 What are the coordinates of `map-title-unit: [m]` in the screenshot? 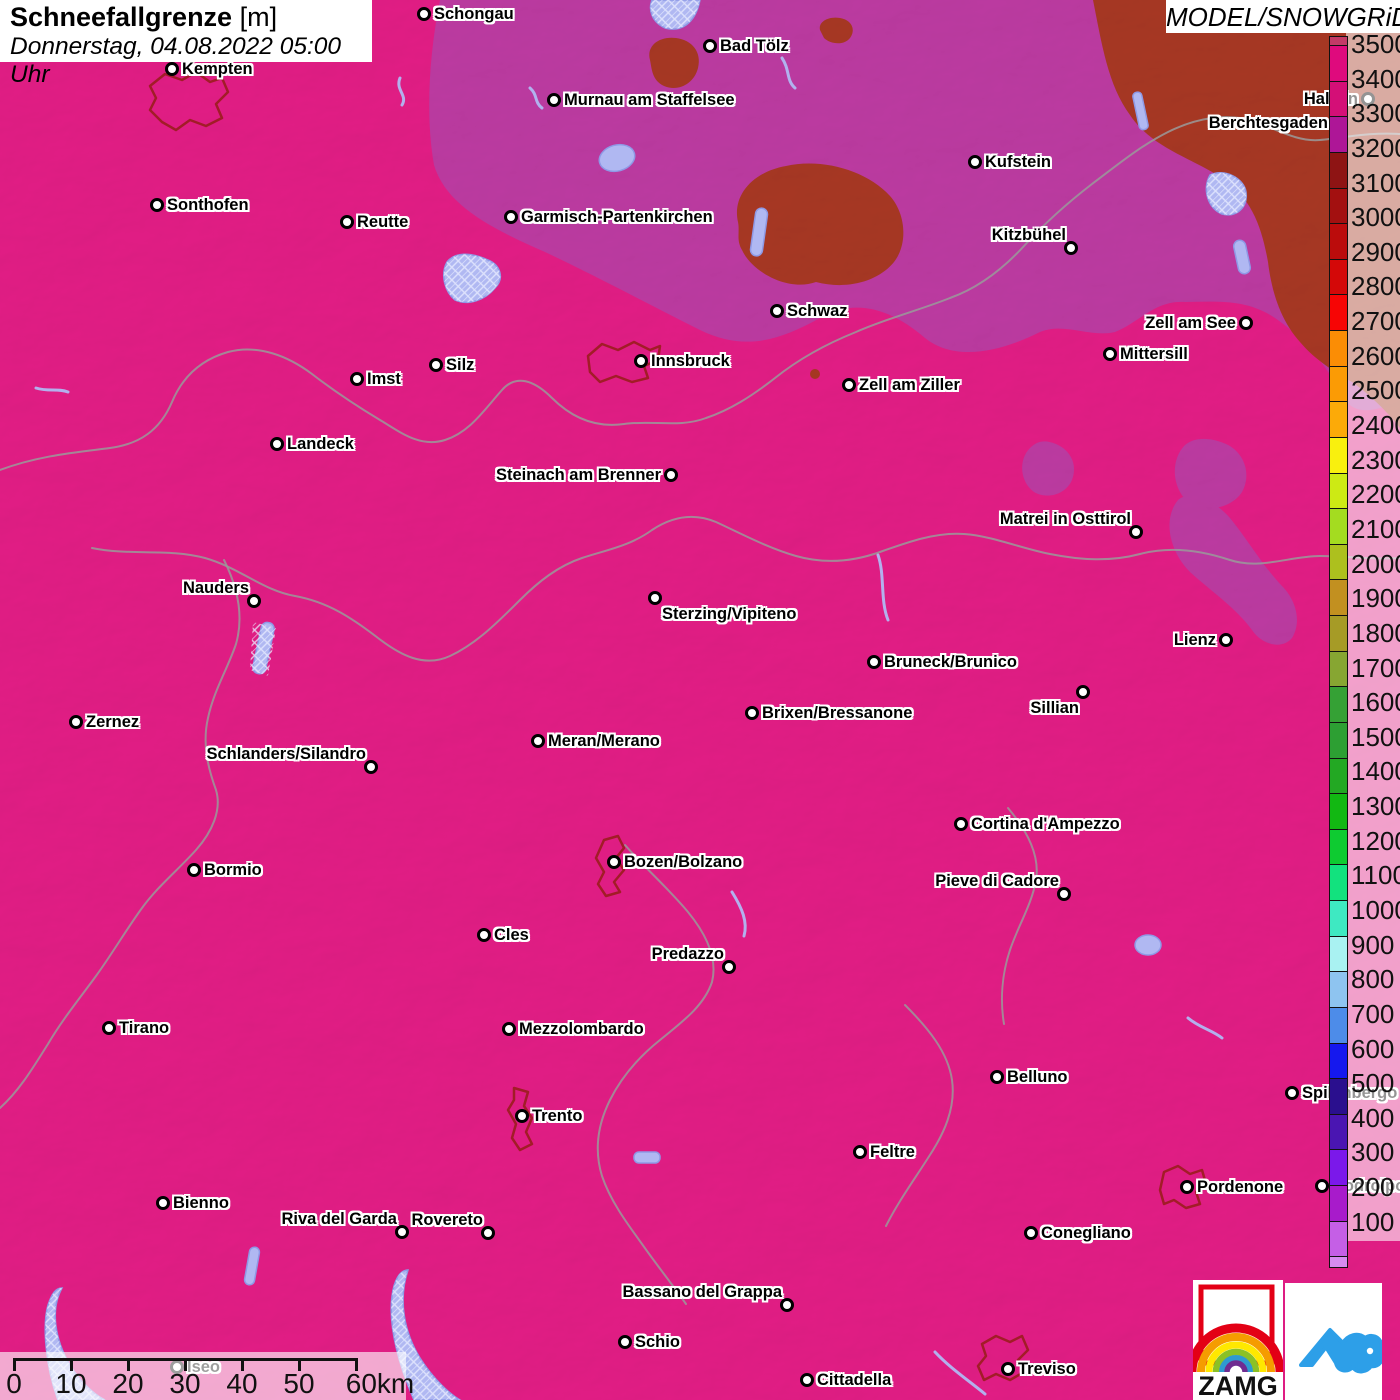 It's located at (258, 17).